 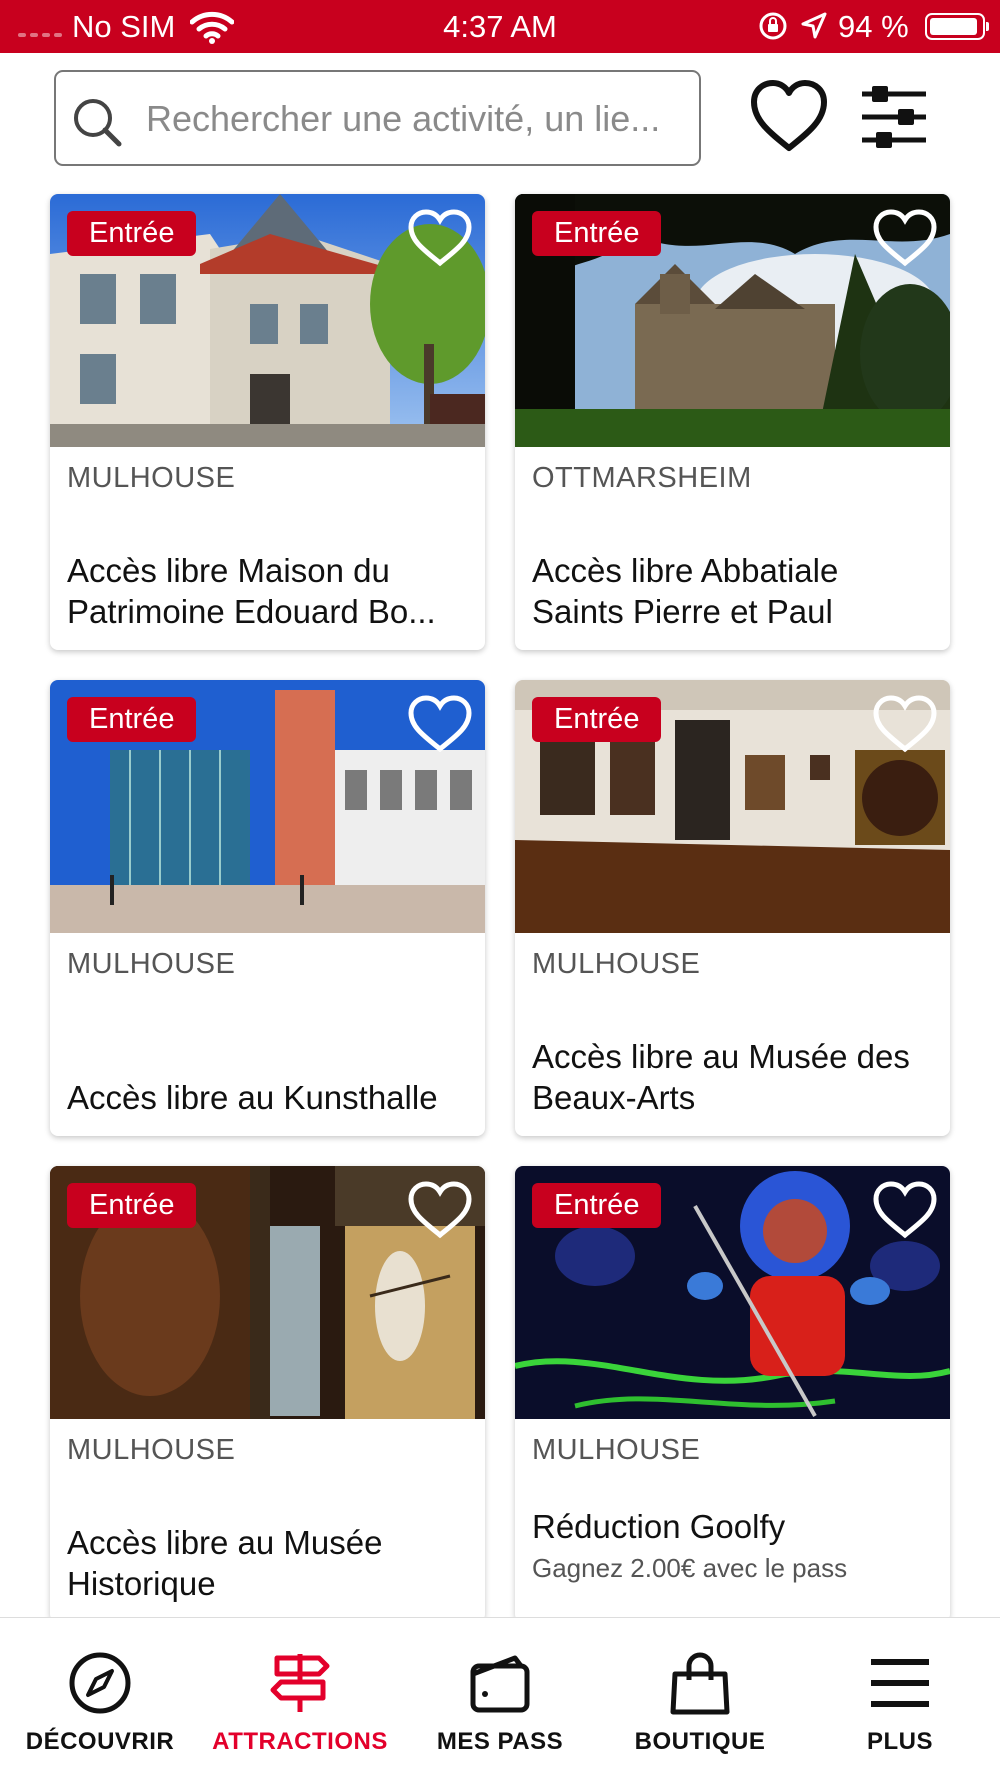 I want to click on battery-icon, so click(x=957, y=26).